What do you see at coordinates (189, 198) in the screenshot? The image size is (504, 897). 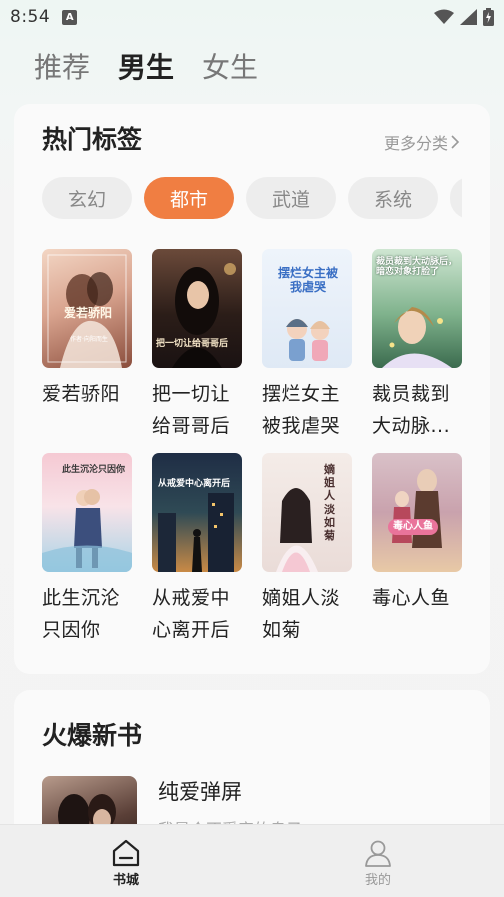 I see `category-pill-dushi: 都市` at bounding box center [189, 198].